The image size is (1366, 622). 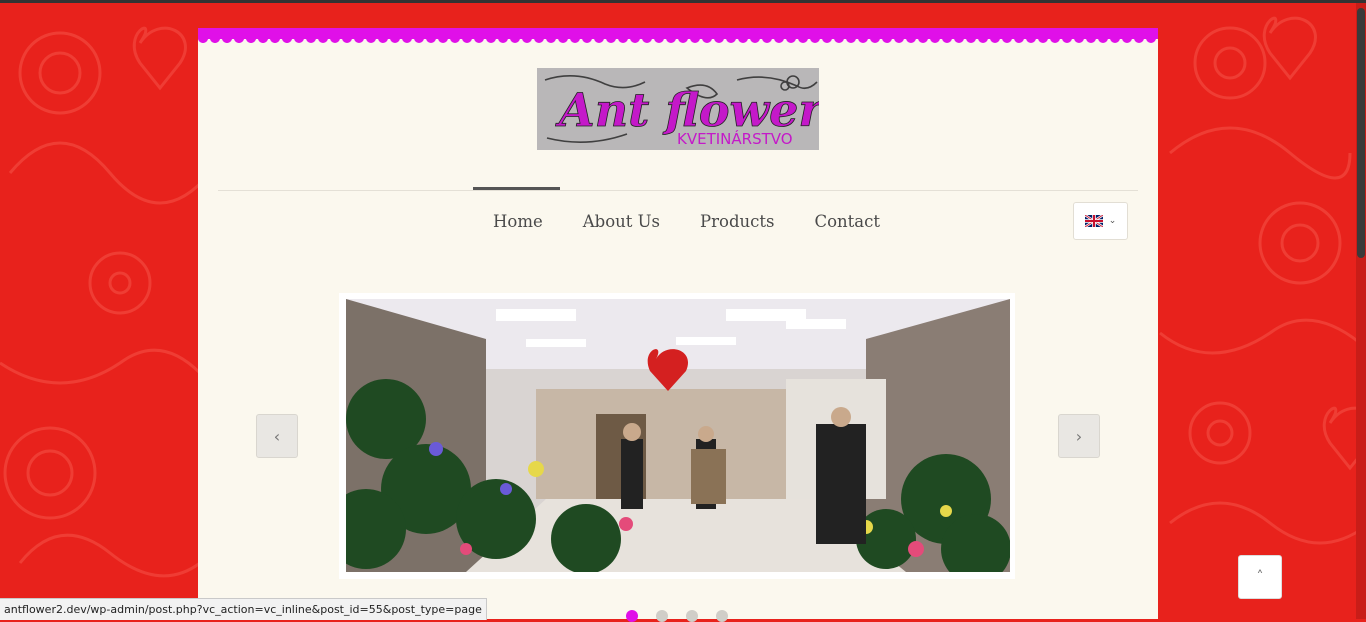 What do you see at coordinates (678, 190) in the screenshot?
I see `header-divider` at bounding box center [678, 190].